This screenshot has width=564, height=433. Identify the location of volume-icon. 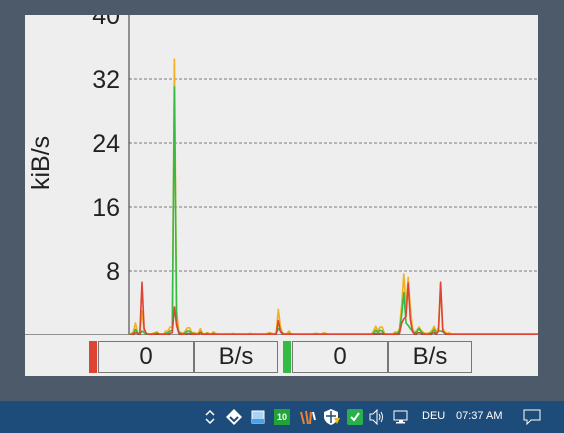
(377, 417).